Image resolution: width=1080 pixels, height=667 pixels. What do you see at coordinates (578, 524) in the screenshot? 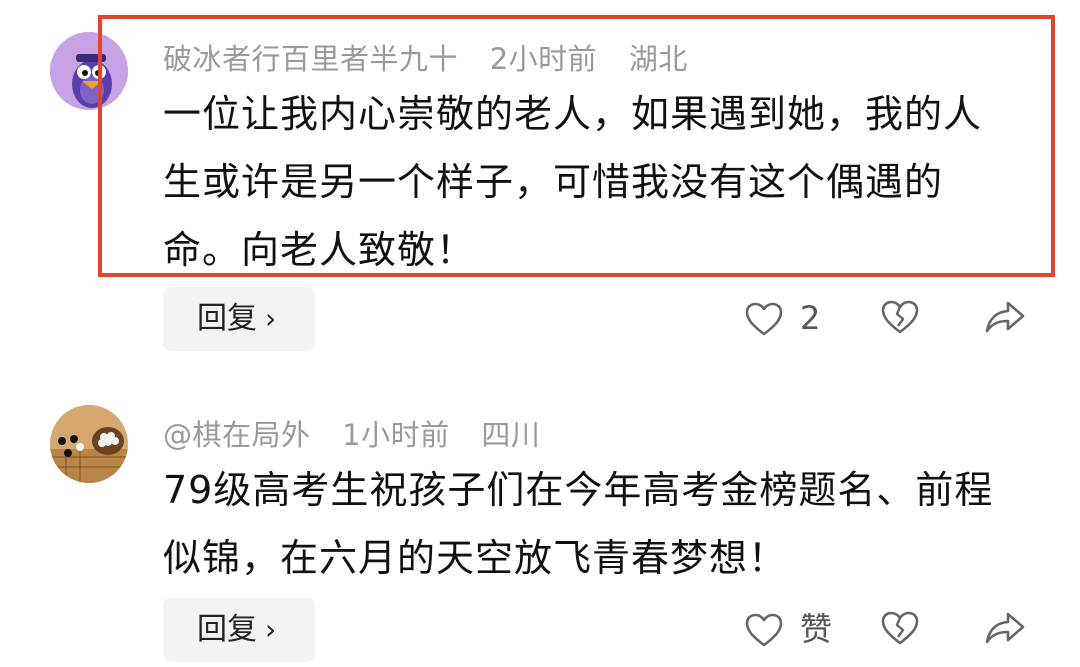
I see `comment-text: 79级高考生祝孩子们在今年高考金榜题名、前程似锦，在六月的天空放飞青春梦想！` at bounding box center [578, 524].